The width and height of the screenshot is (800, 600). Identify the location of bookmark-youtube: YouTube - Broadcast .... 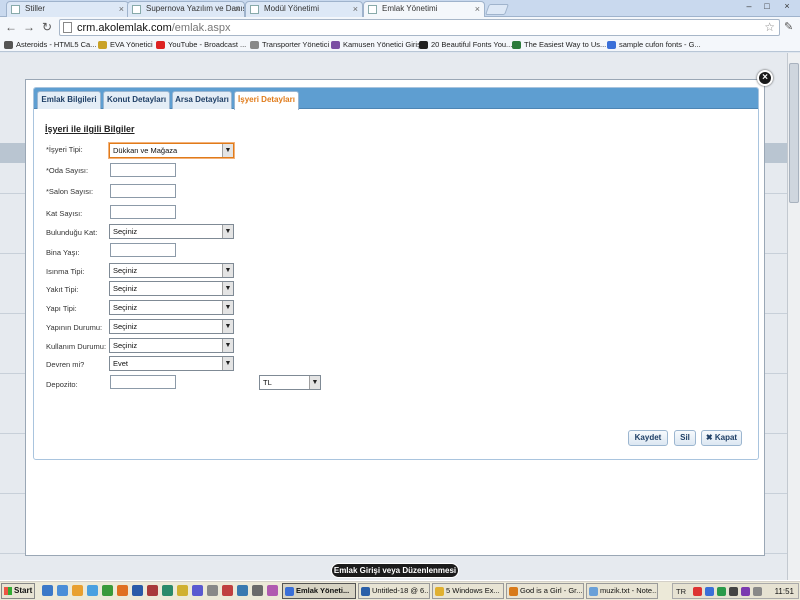
(201, 45).